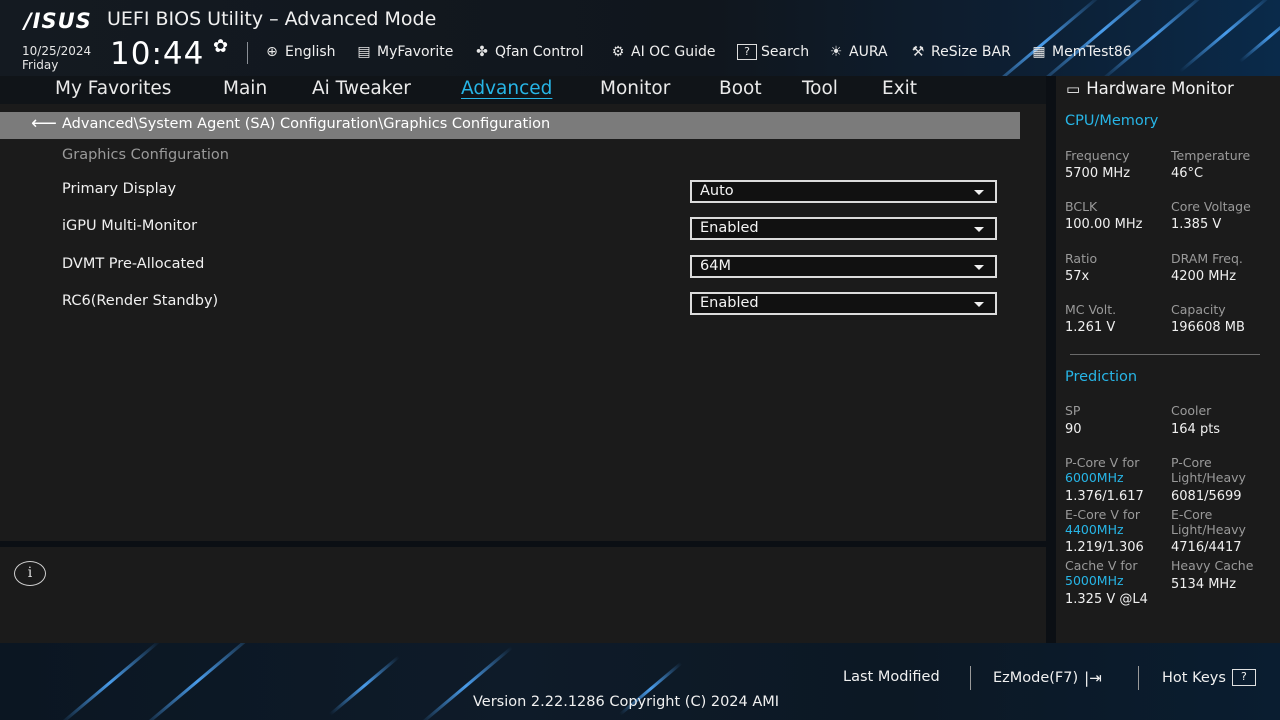 The height and width of the screenshot is (720, 1280). Describe the element at coordinates (843, 303) in the screenshot. I see `rc6-render-standby-select: Enabled` at that location.